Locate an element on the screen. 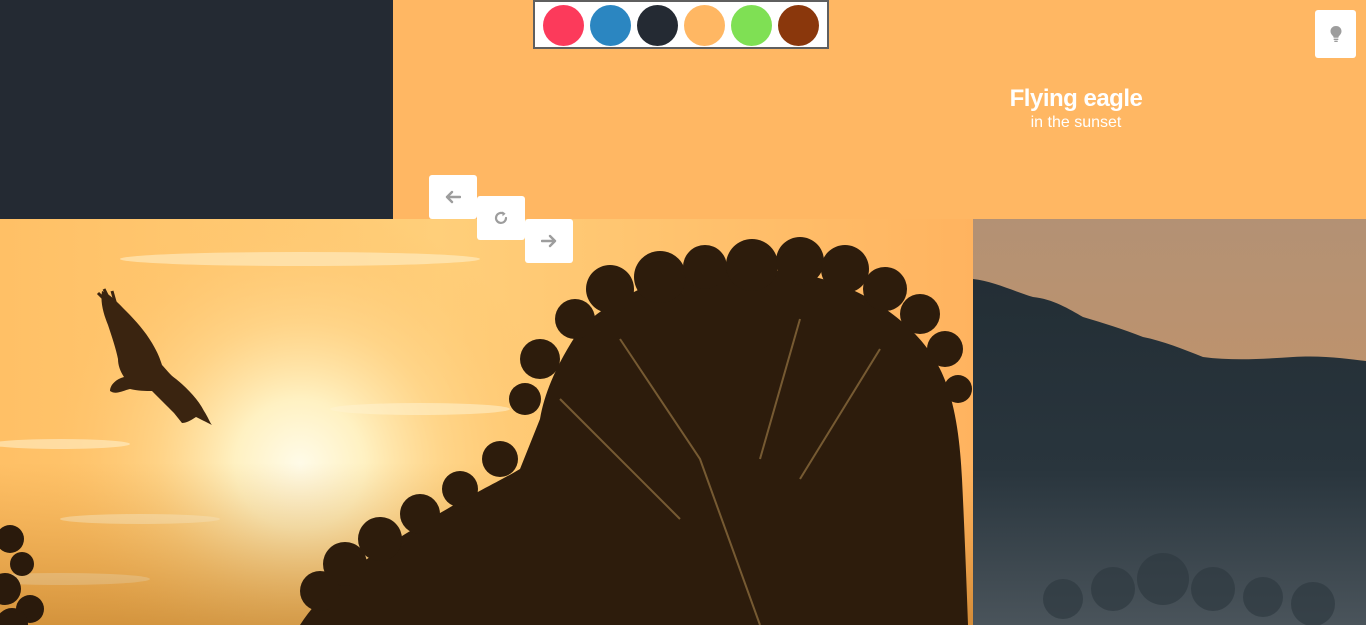 This screenshot has height=625, width=1366. prev-button is located at coordinates (453, 197).